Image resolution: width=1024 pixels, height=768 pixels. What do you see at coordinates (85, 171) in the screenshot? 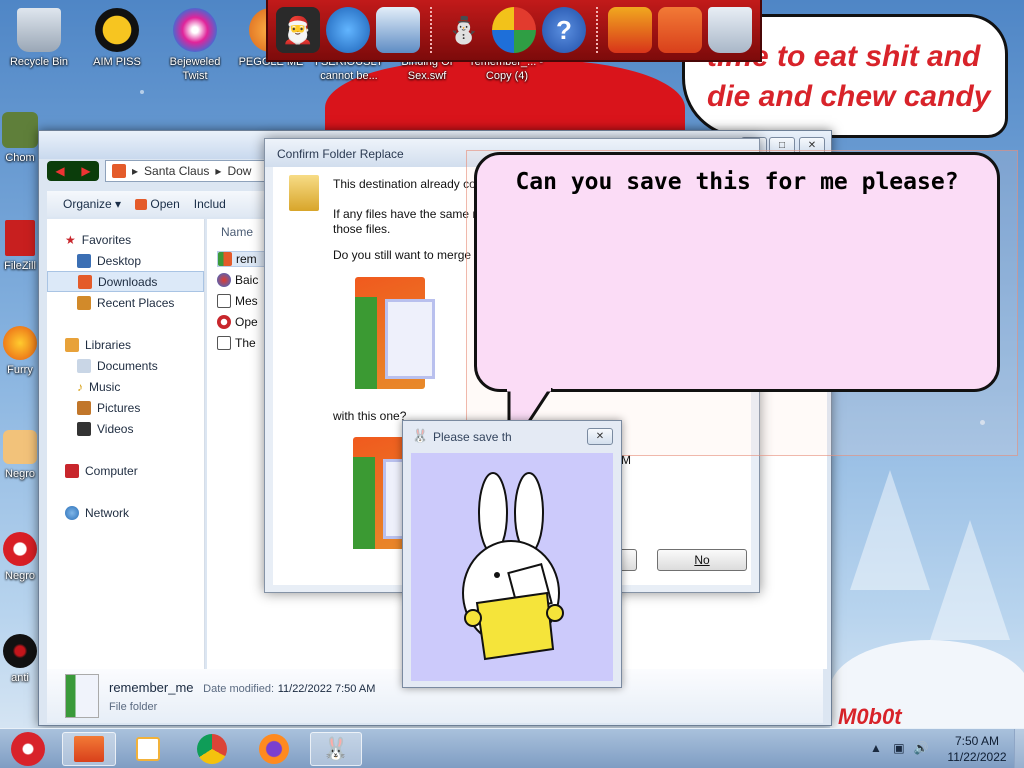
I see `forward-arrow-icon: ▶` at bounding box center [85, 171].